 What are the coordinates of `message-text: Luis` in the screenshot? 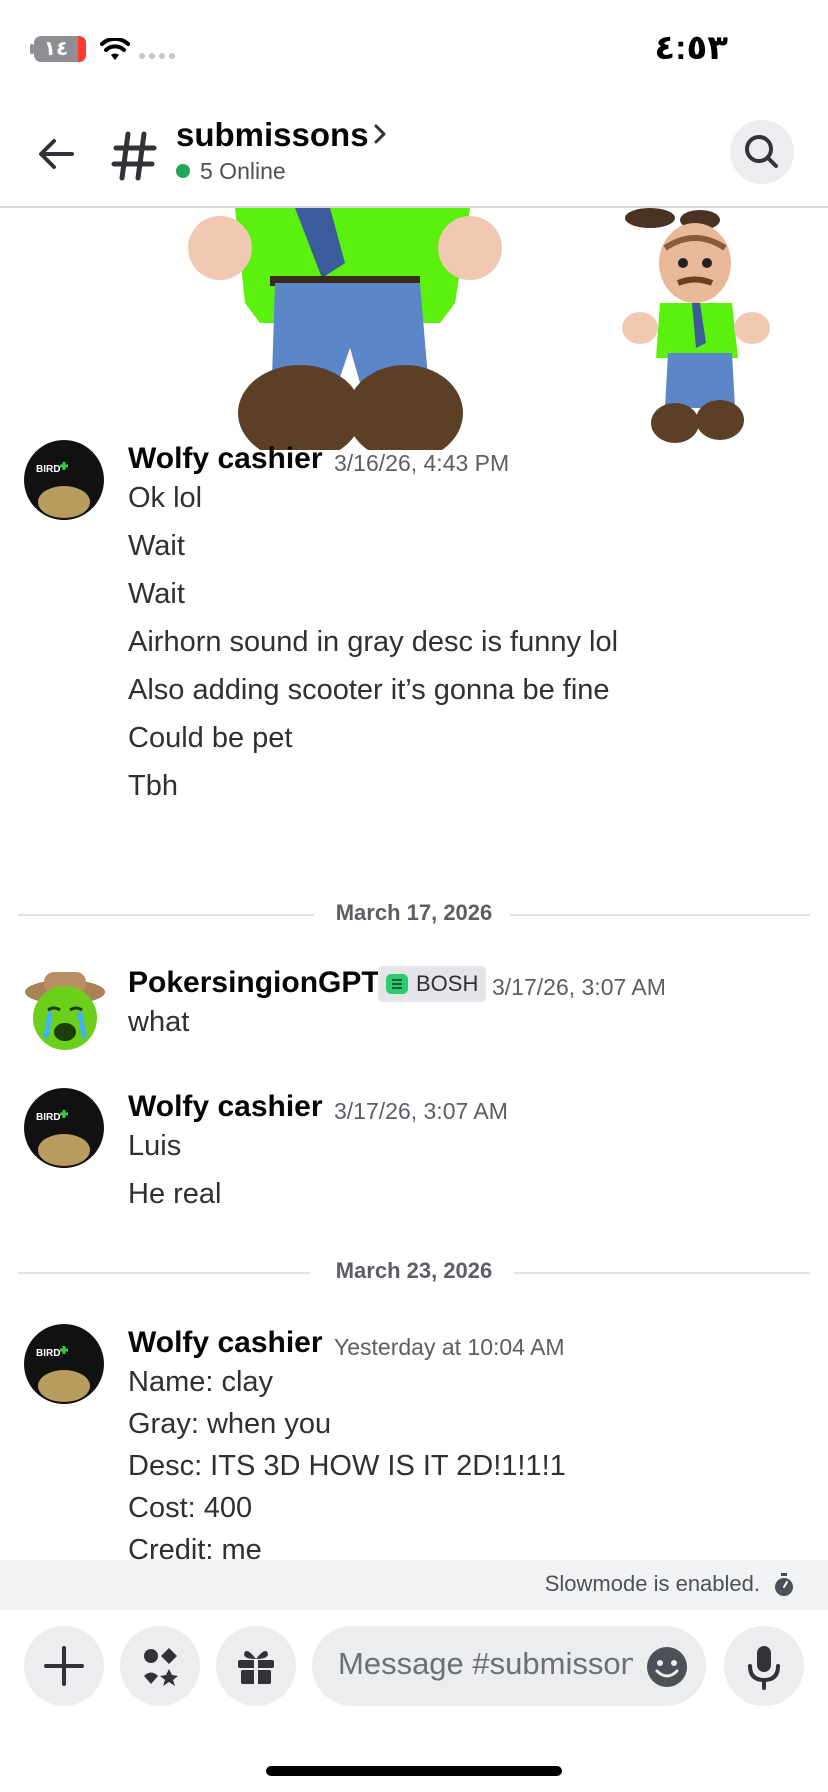 It's located at (155, 1146).